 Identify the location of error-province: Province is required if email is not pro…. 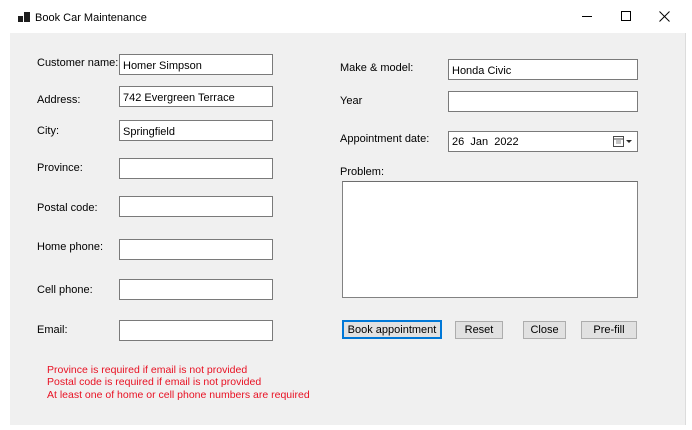
(147, 370).